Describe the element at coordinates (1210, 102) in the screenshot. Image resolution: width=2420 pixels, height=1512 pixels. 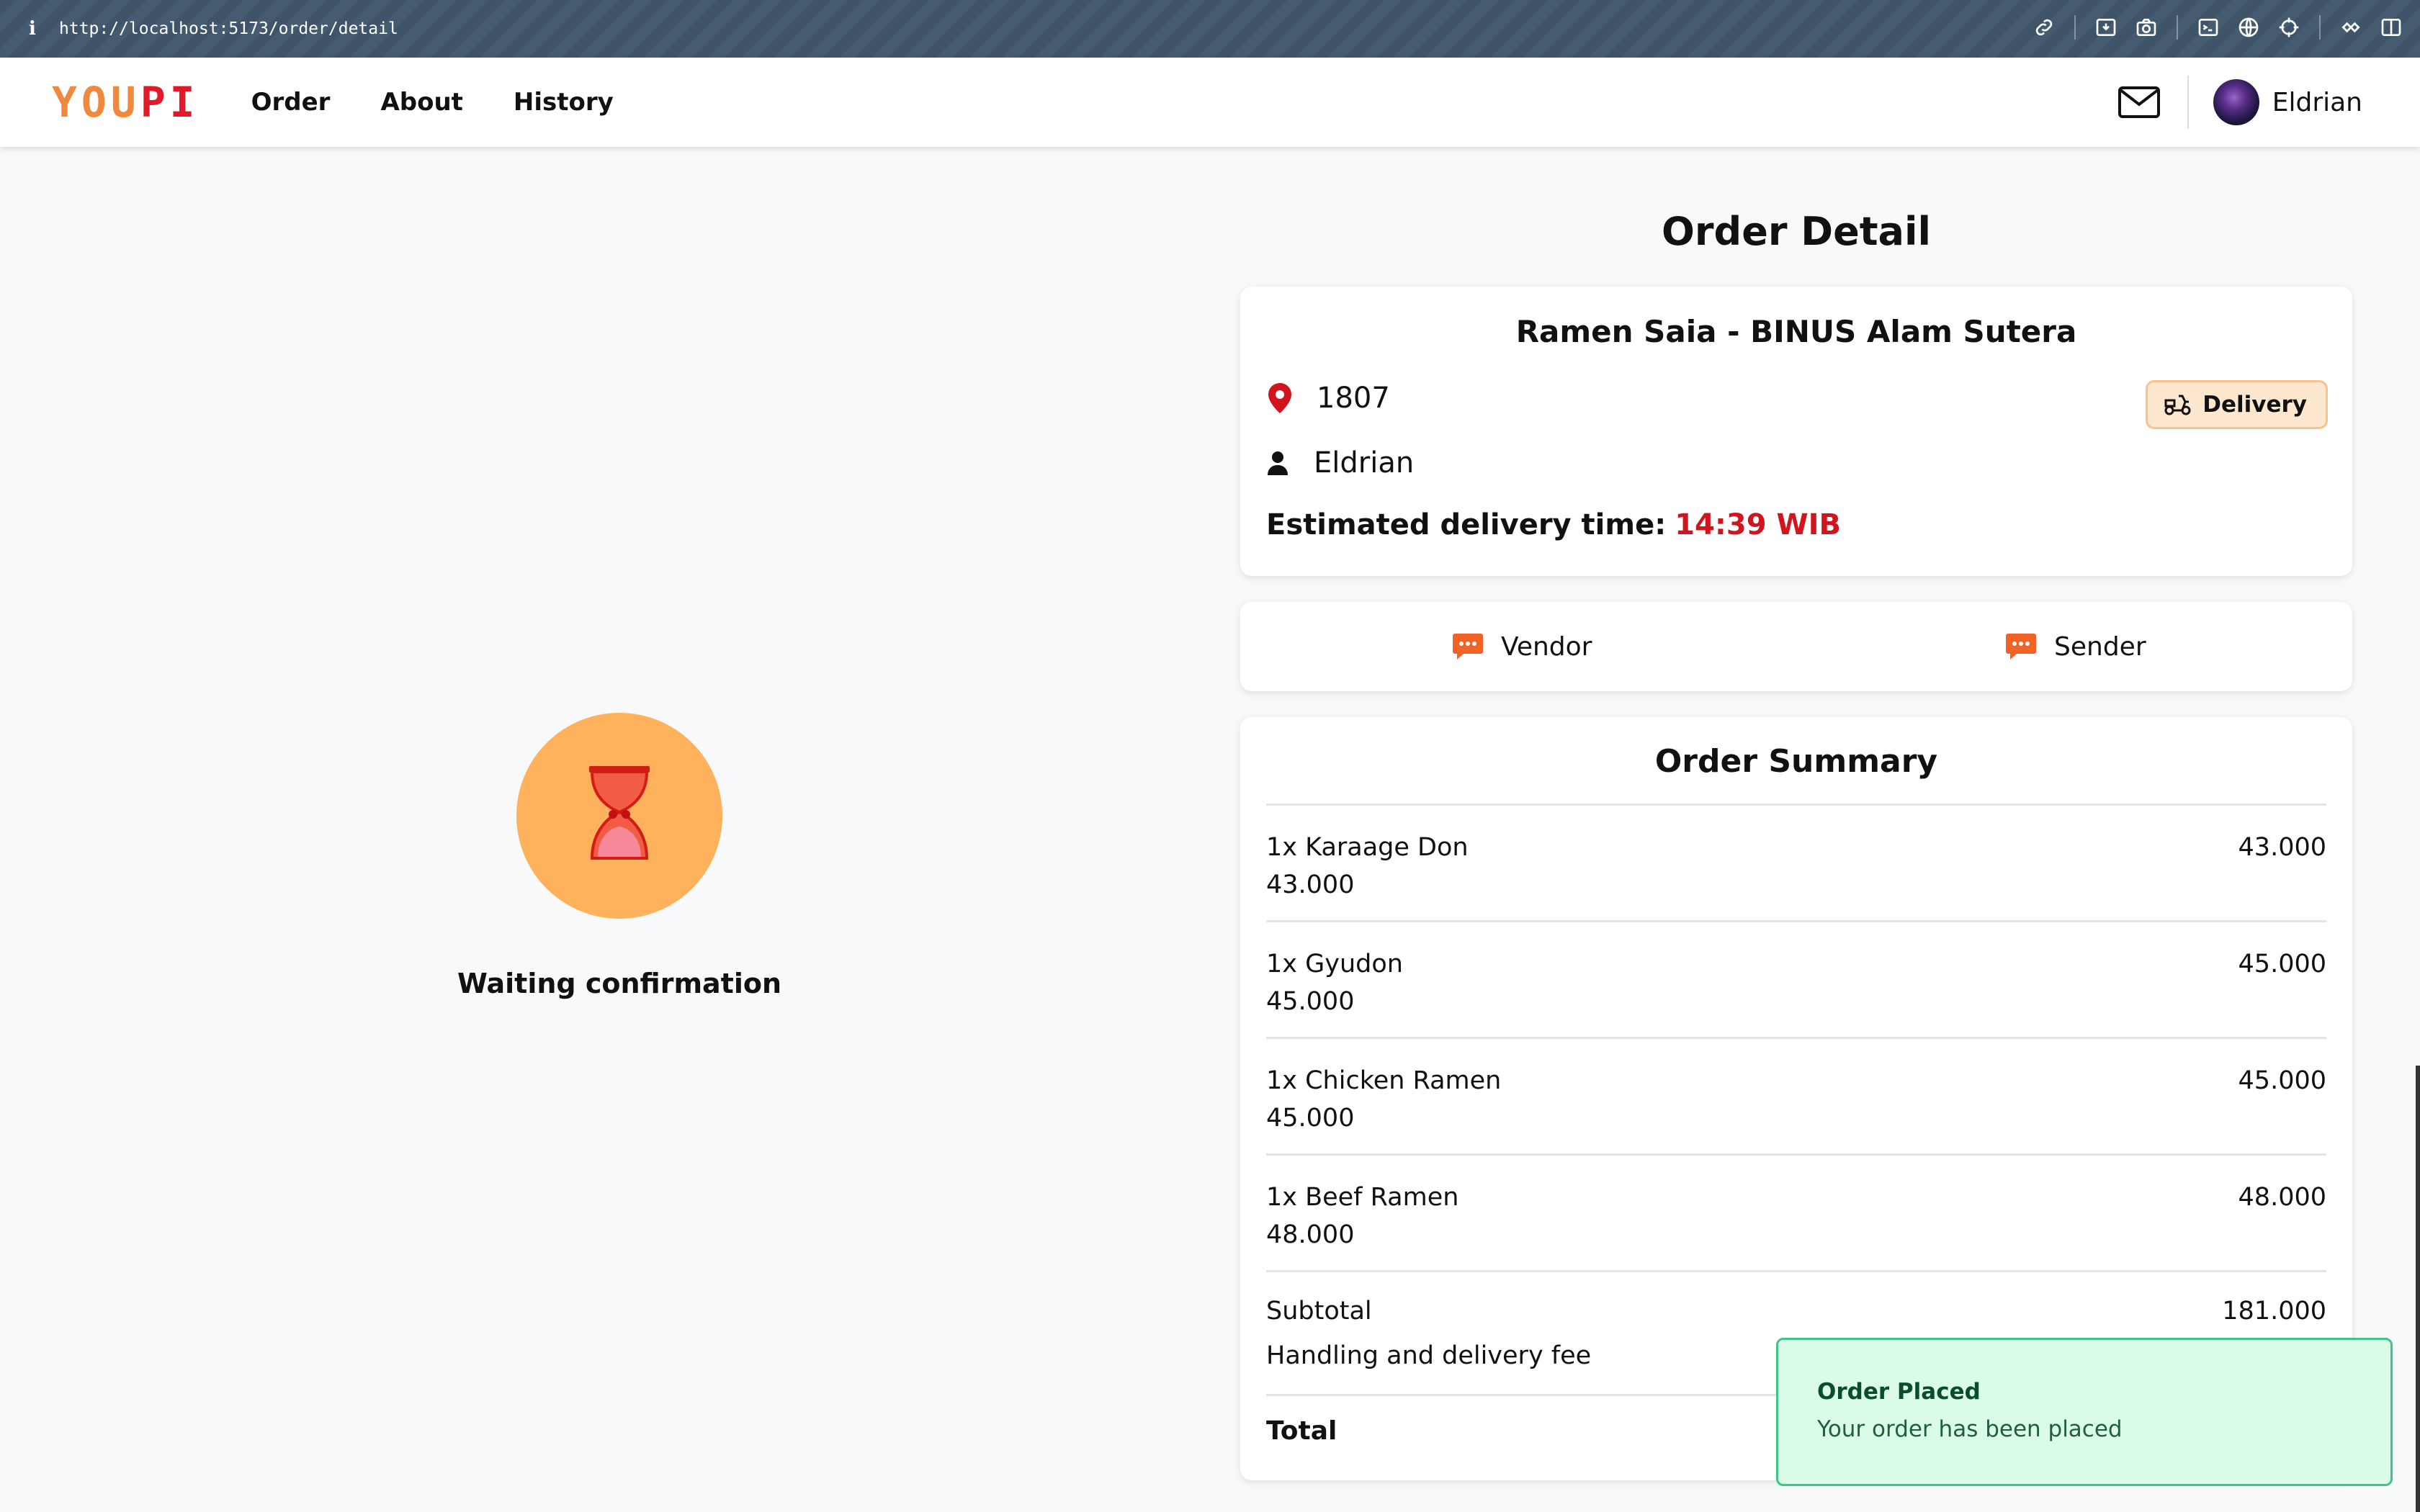
I see `app-navbar: YOU PI Order About History Eldrian` at that location.